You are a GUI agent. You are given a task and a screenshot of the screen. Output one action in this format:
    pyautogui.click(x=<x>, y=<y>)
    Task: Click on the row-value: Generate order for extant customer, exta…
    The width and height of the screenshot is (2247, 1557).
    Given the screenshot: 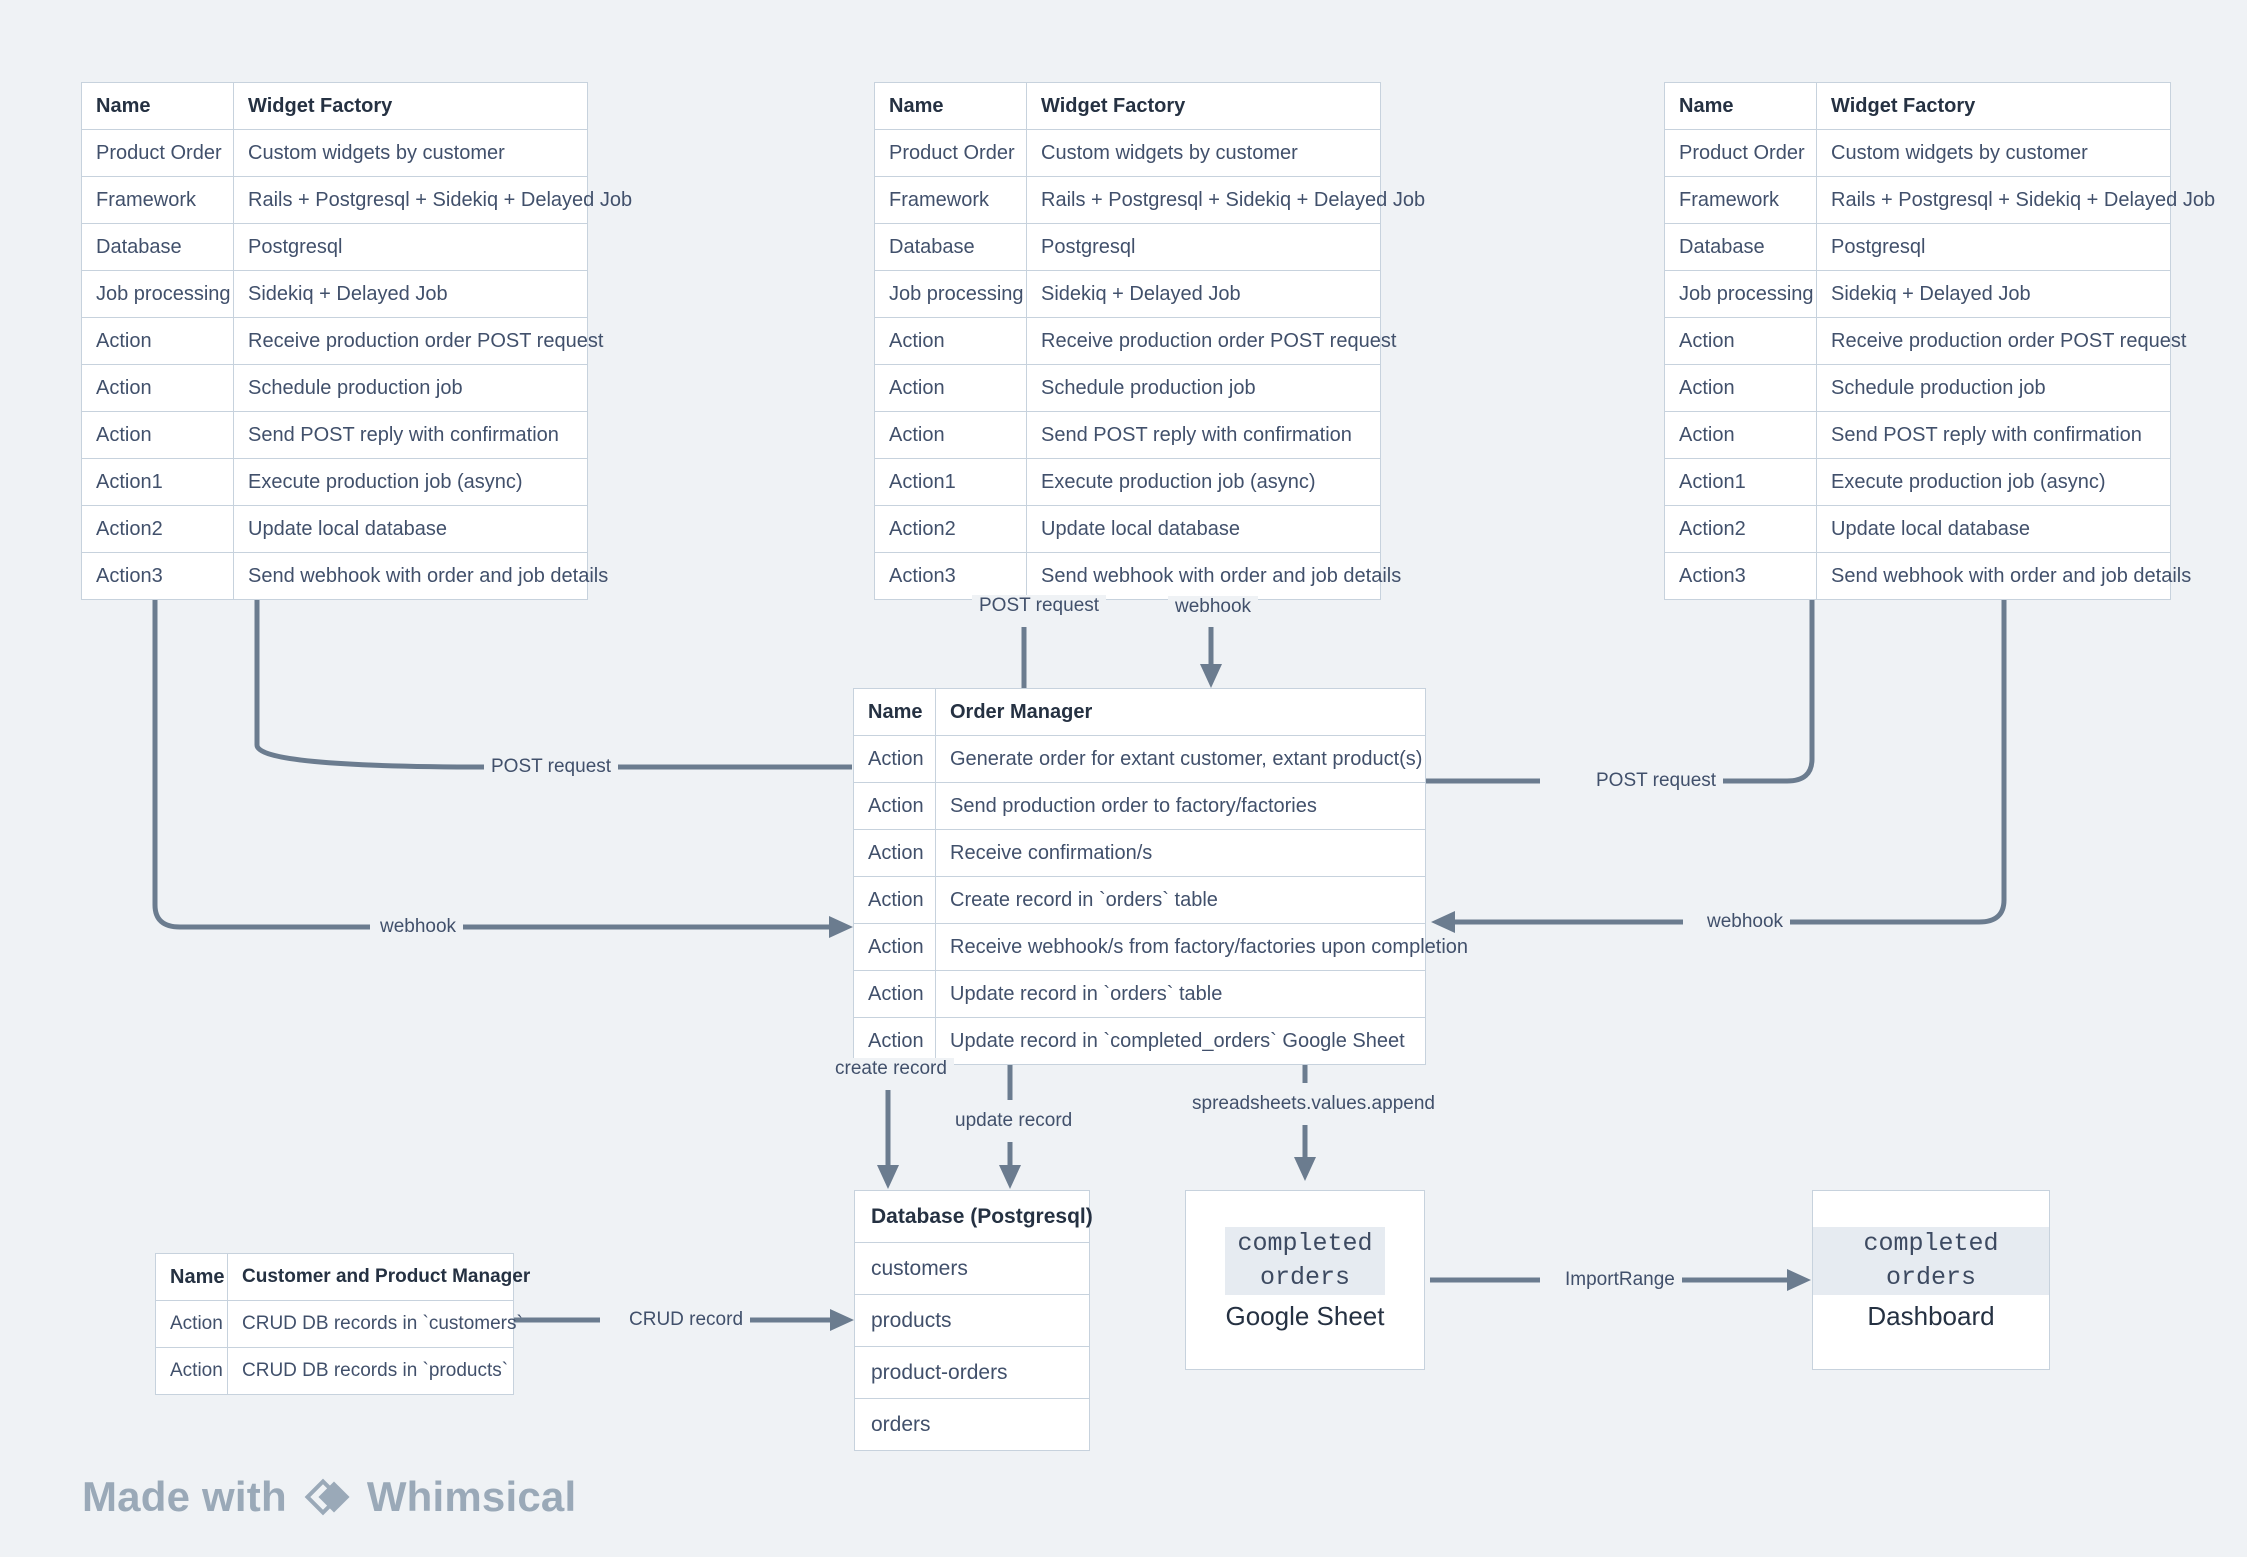 What is the action you would take?
    pyautogui.click(x=1186, y=759)
    